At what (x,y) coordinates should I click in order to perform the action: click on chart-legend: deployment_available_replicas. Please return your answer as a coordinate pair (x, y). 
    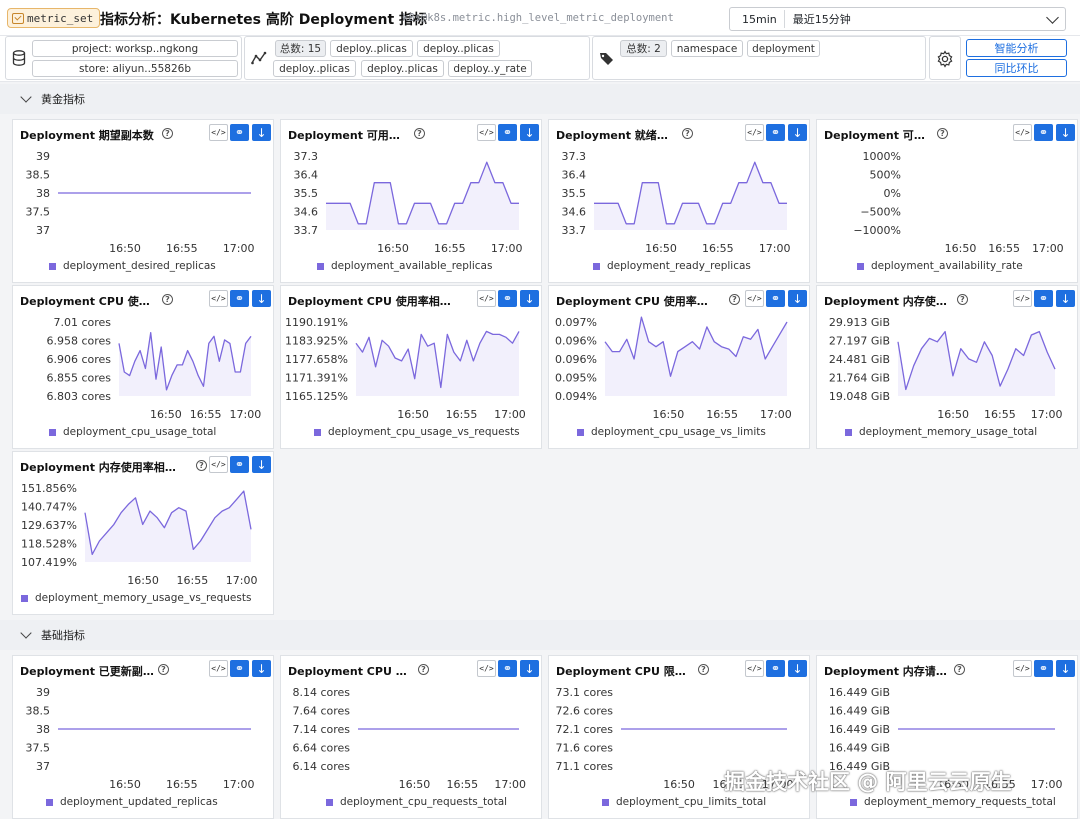
    Looking at the image, I should click on (404, 266).